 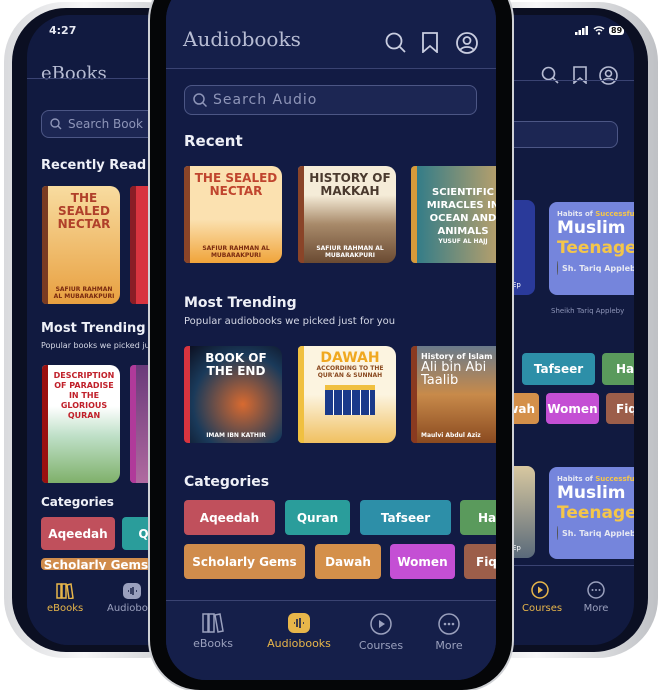 I want to click on book-title: BOOK OF THE END, so click(x=236, y=364).